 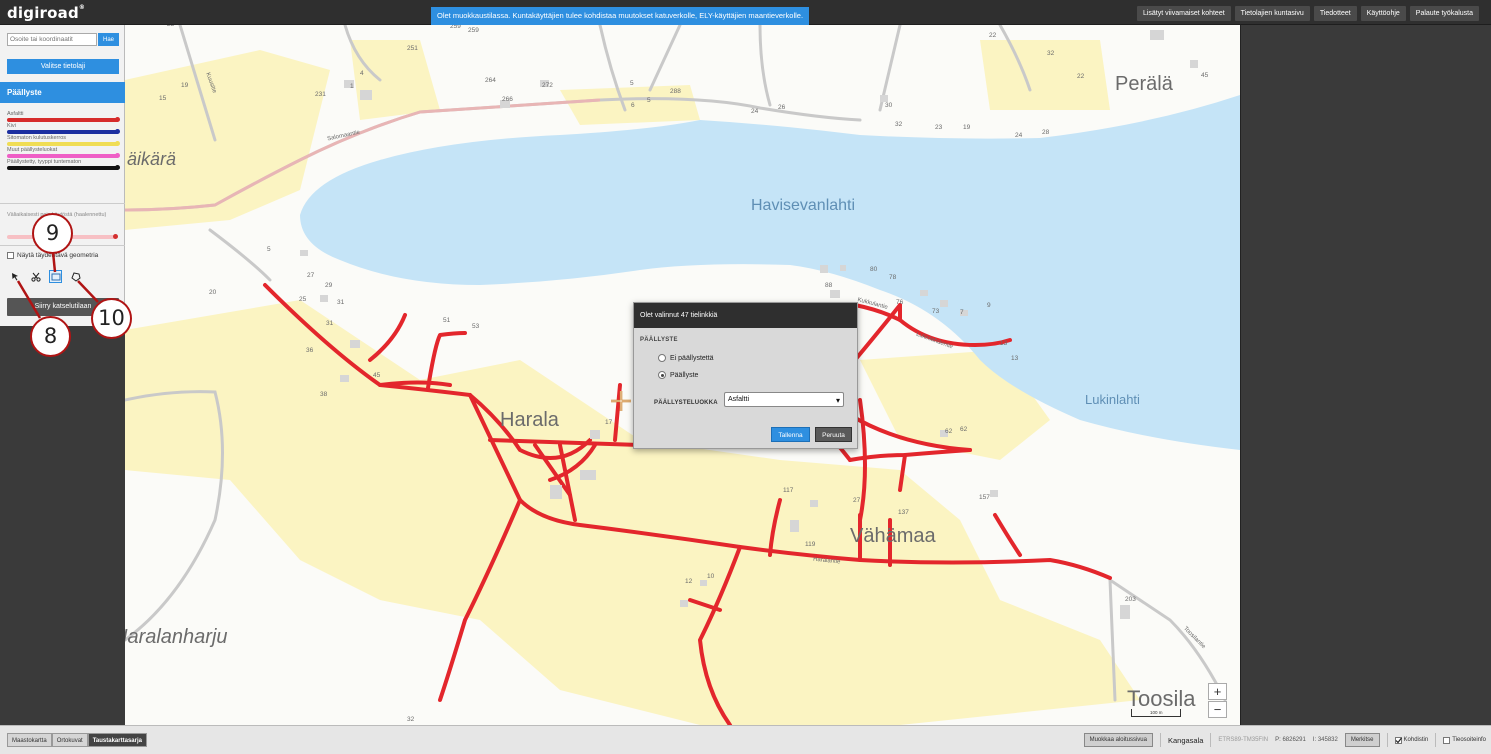 I want to click on link-user-guide: Käyttöohje, so click(x=1383, y=13).